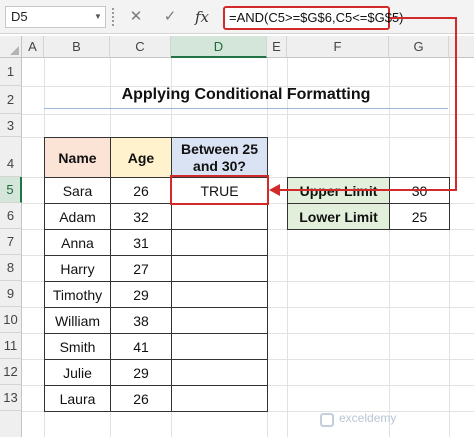 This screenshot has height=437, width=474. I want to click on watermark-logo-icon, so click(327, 420).